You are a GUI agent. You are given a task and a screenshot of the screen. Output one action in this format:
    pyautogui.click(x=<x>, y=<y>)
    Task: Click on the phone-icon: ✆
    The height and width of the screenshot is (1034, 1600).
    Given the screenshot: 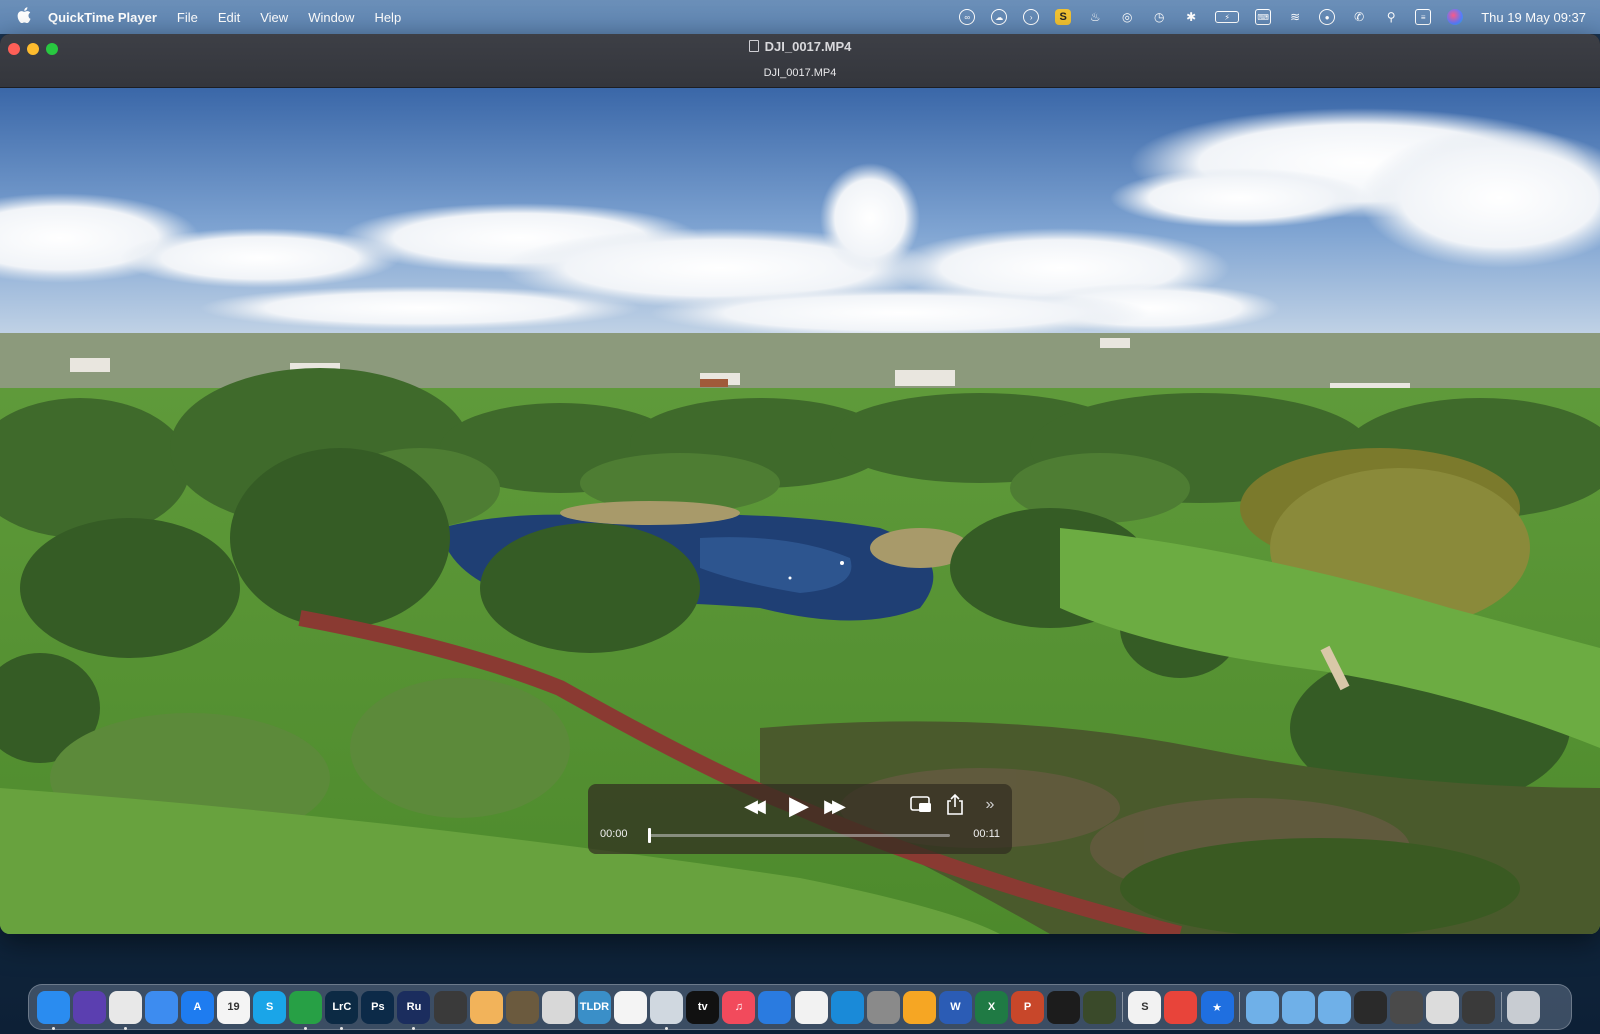 What is the action you would take?
    pyautogui.click(x=1359, y=17)
    